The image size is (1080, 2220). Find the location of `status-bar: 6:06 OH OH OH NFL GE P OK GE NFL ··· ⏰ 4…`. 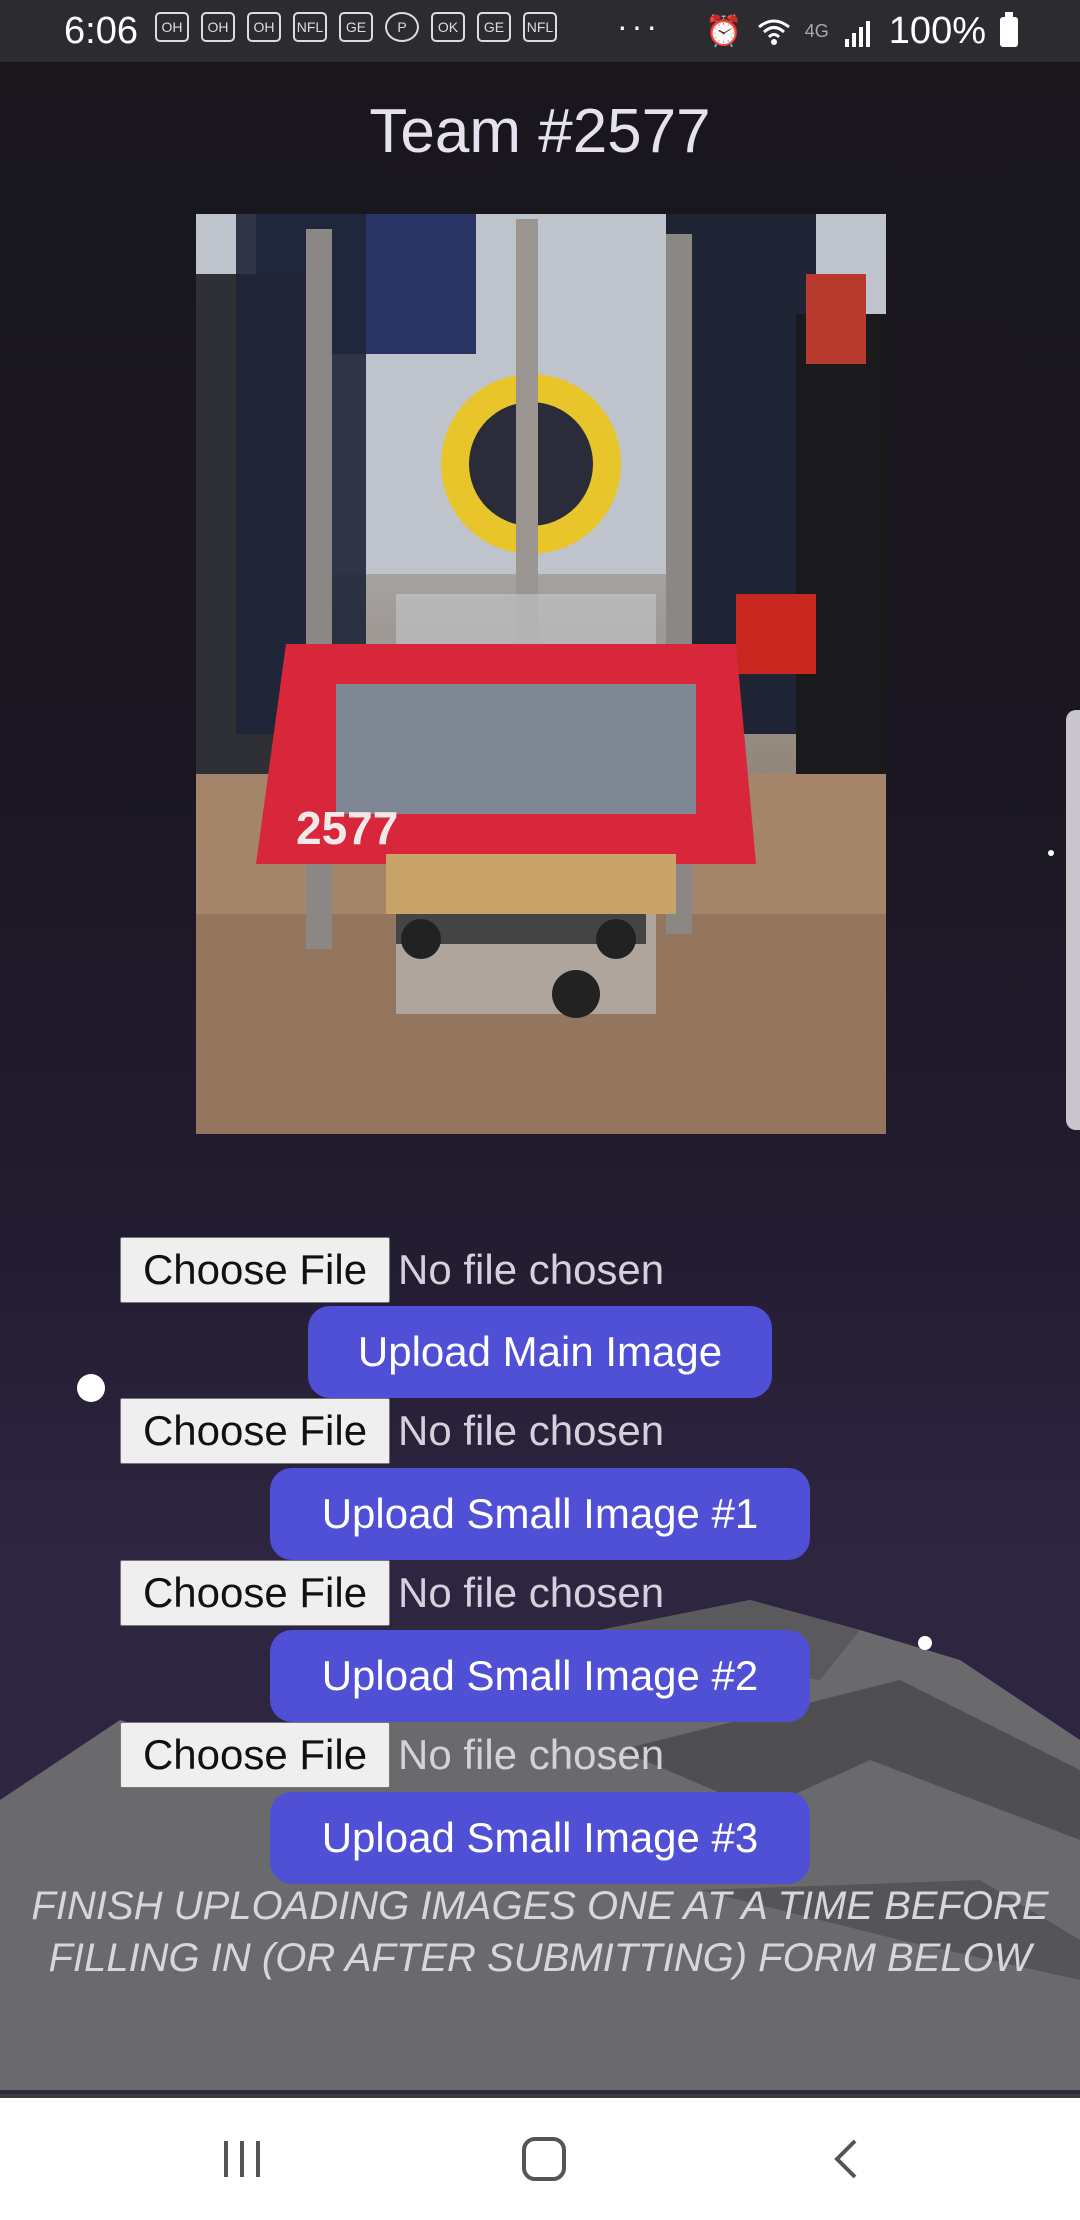

status-bar: 6:06 OH OH OH NFL GE P OK GE NFL ··· ⏰ 4… is located at coordinates (540, 31).